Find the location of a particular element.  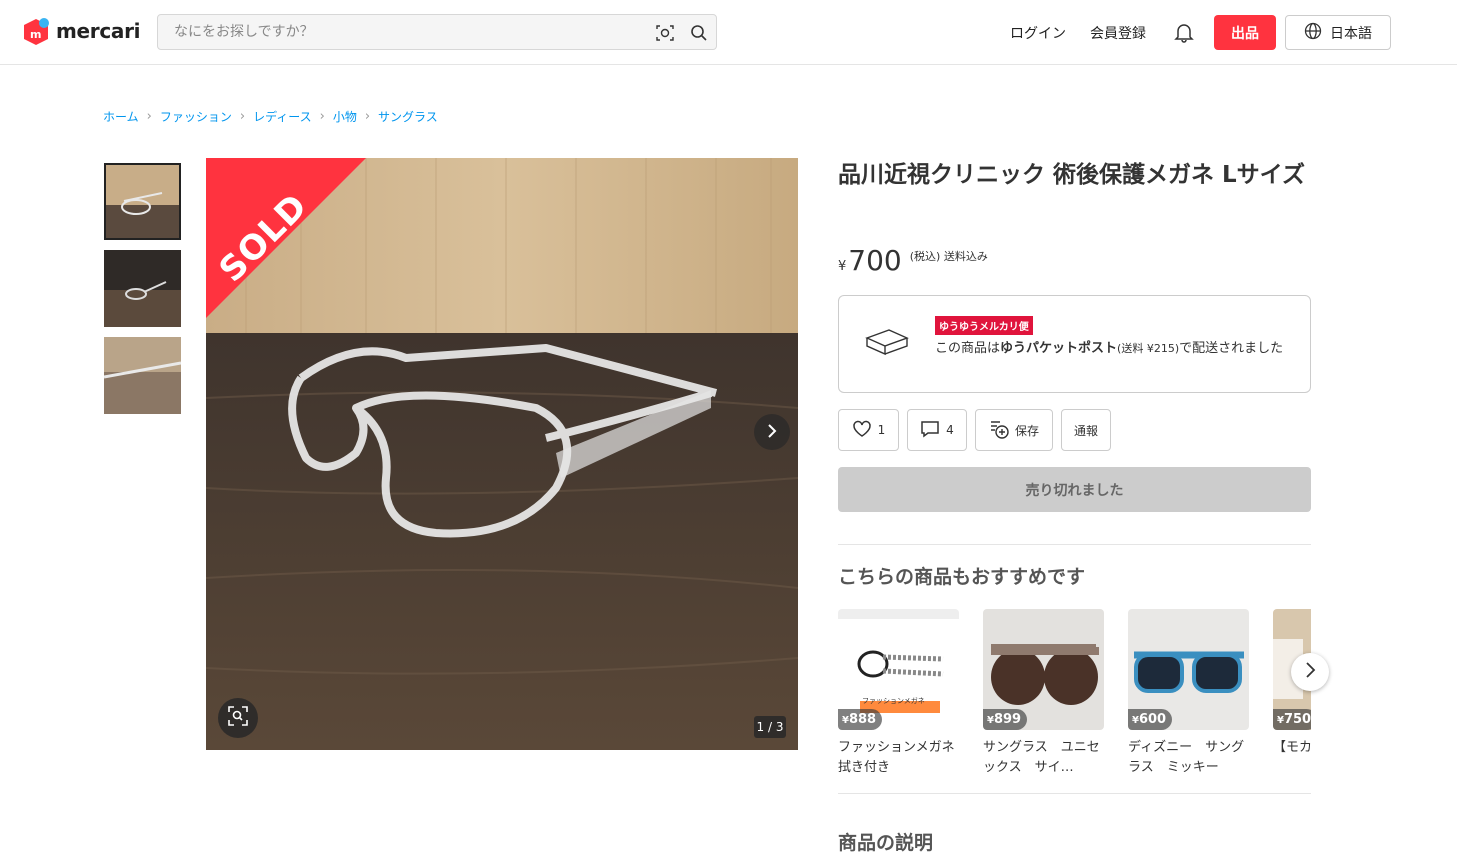

search-box is located at coordinates (437, 32).